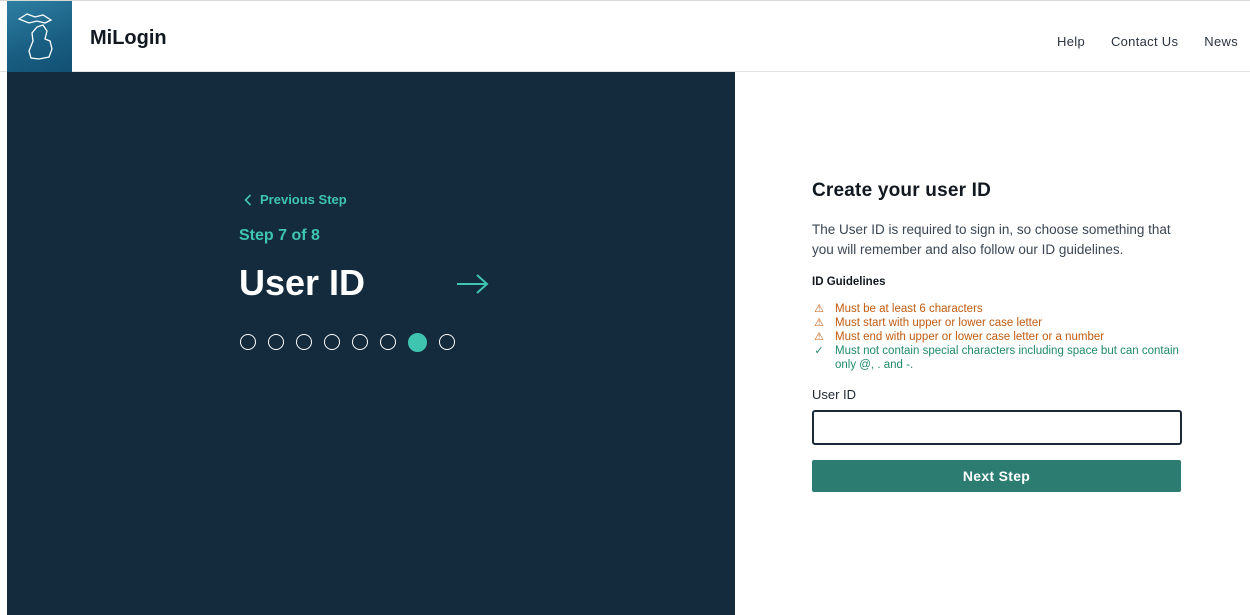 Image resolution: width=1250 pixels, height=615 pixels. I want to click on brand-title: MiLogin, so click(128, 38).